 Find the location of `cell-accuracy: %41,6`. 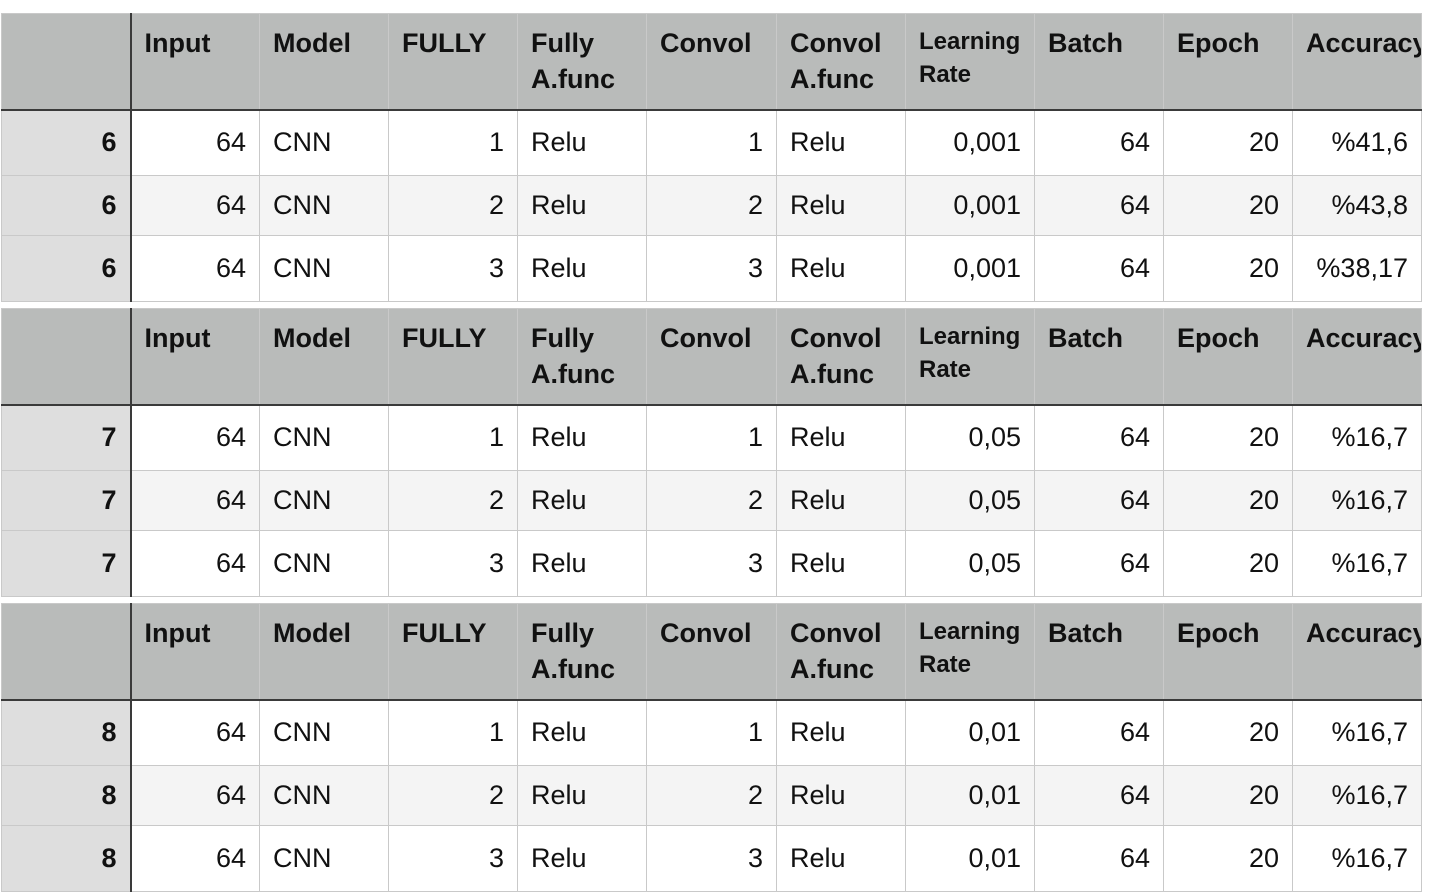

cell-accuracy: %41,6 is located at coordinates (1357, 142).